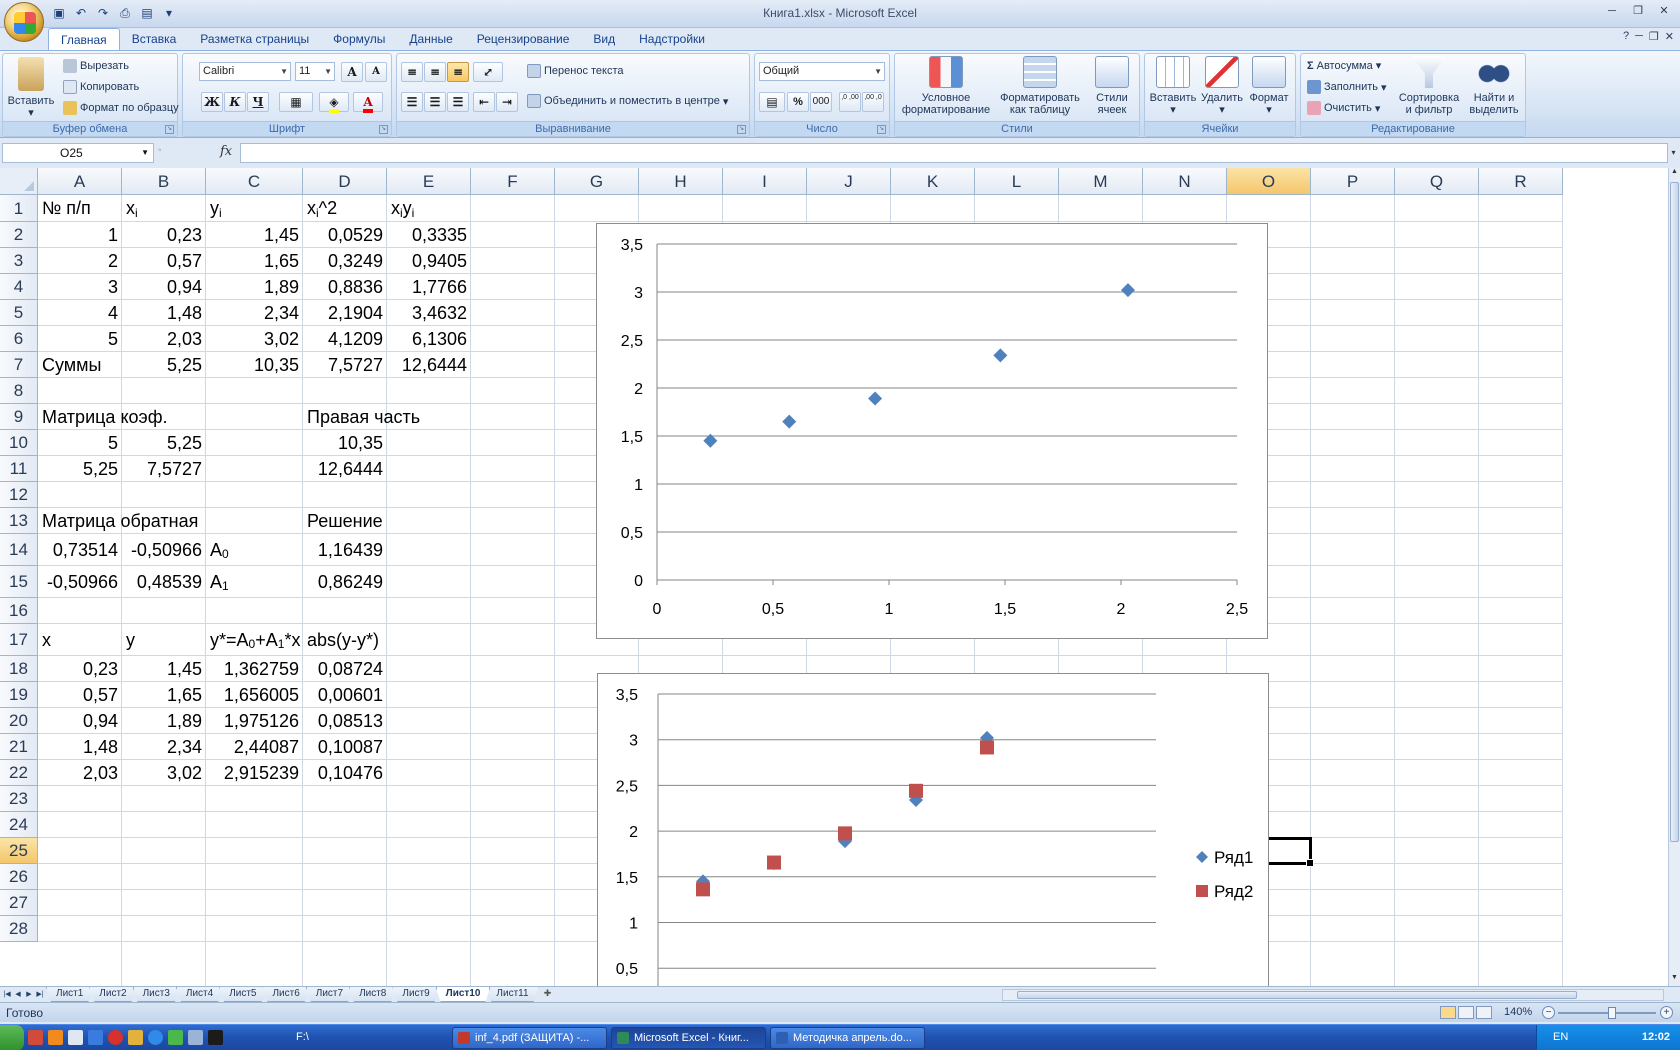  I want to click on ribbon-tab: Вид, so click(604, 39).